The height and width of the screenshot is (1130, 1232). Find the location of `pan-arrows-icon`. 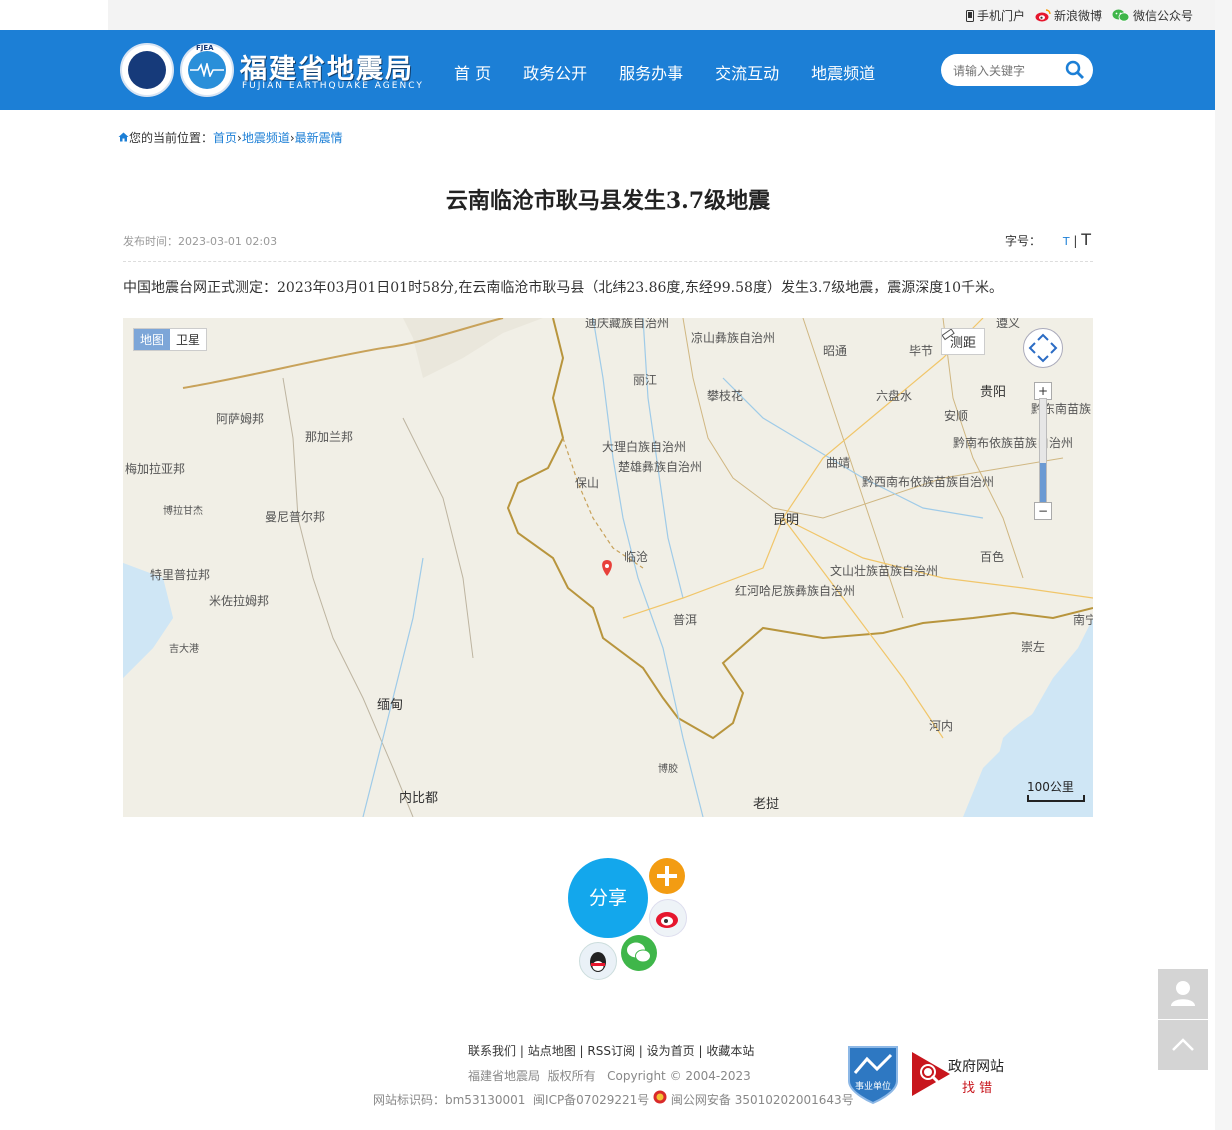

pan-arrows-icon is located at coordinates (1043, 348).